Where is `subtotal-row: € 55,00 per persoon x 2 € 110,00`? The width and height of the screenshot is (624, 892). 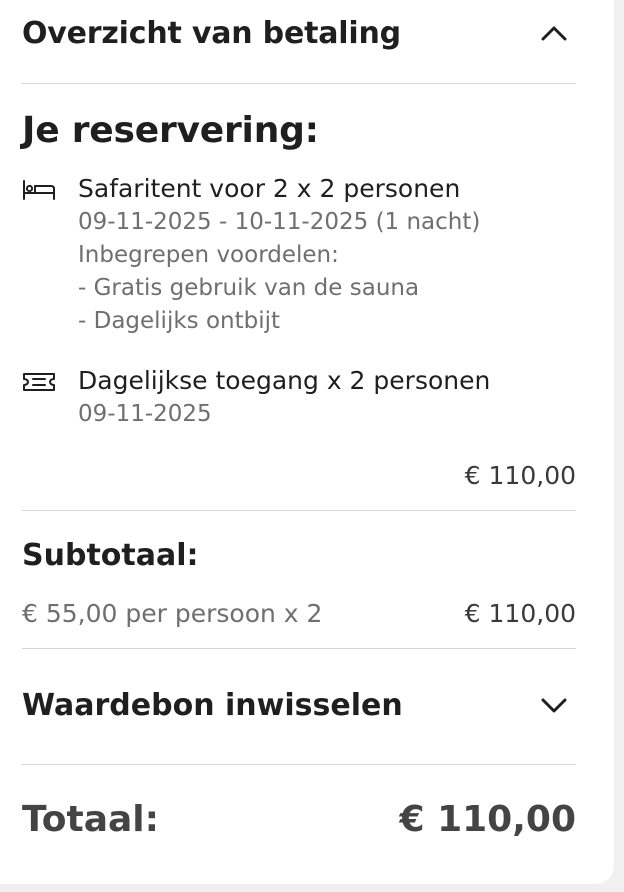
subtotal-row: € 55,00 per persoon x 2 € 110,00 is located at coordinates (299, 613).